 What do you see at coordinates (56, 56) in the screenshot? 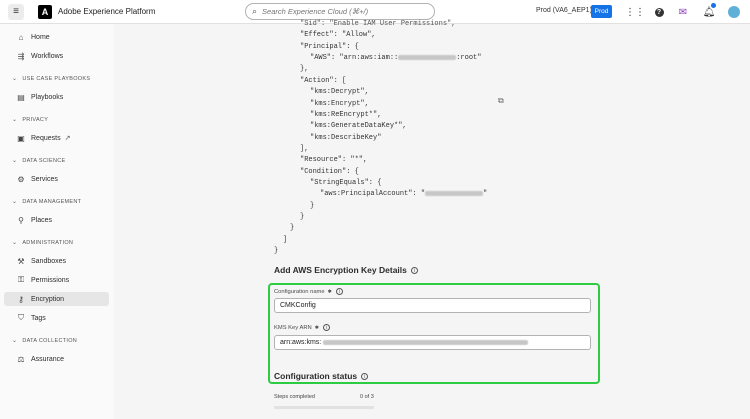
I see `sidebar-item-workflows: ⇶ Workflows` at bounding box center [56, 56].